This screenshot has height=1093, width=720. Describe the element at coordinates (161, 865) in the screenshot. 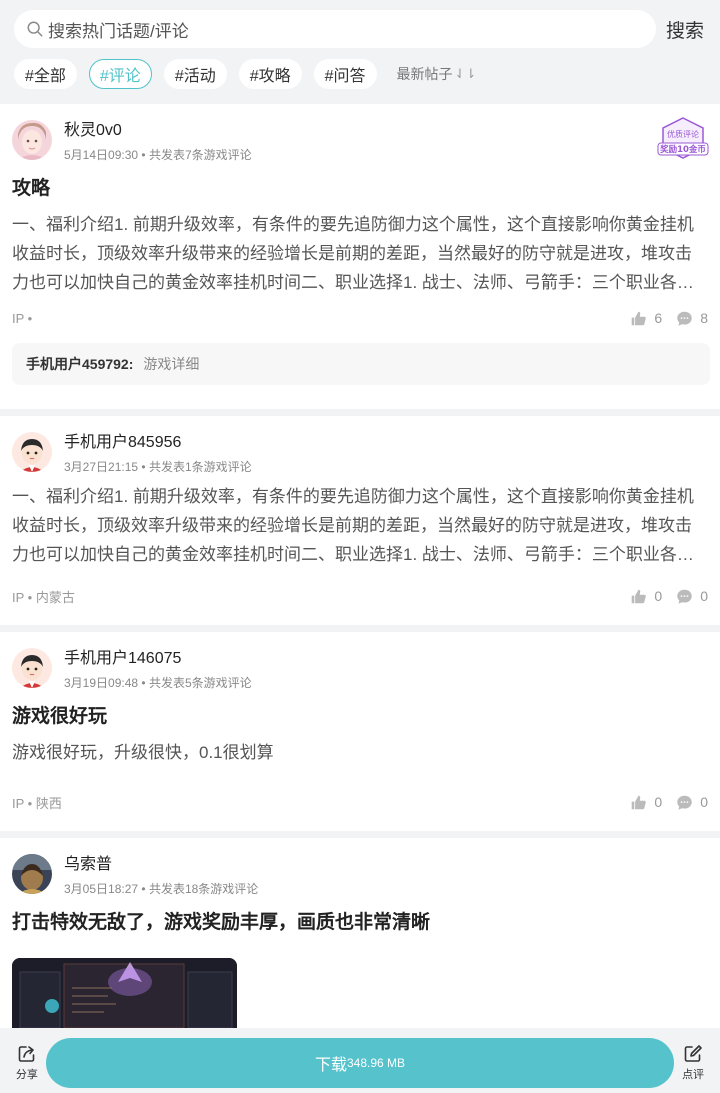

I see `username: 乌索普` at that location.